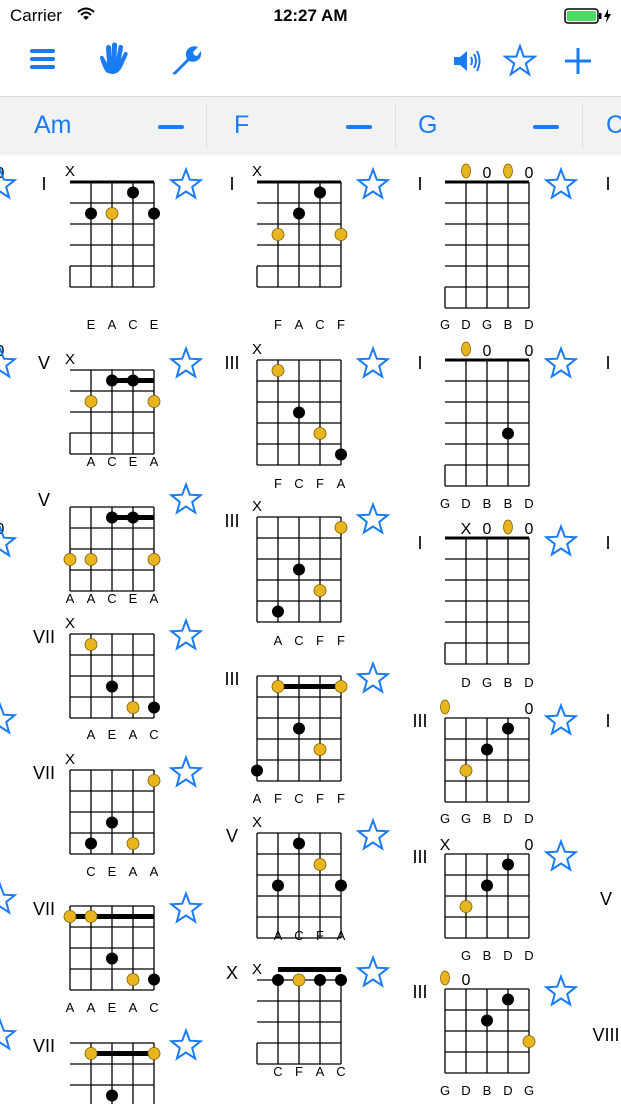 This screenshot has height=1104, width=621. Describe the element at coordinates (605, 1035) in the screenshot. I see `position-label: VIII` at that location.